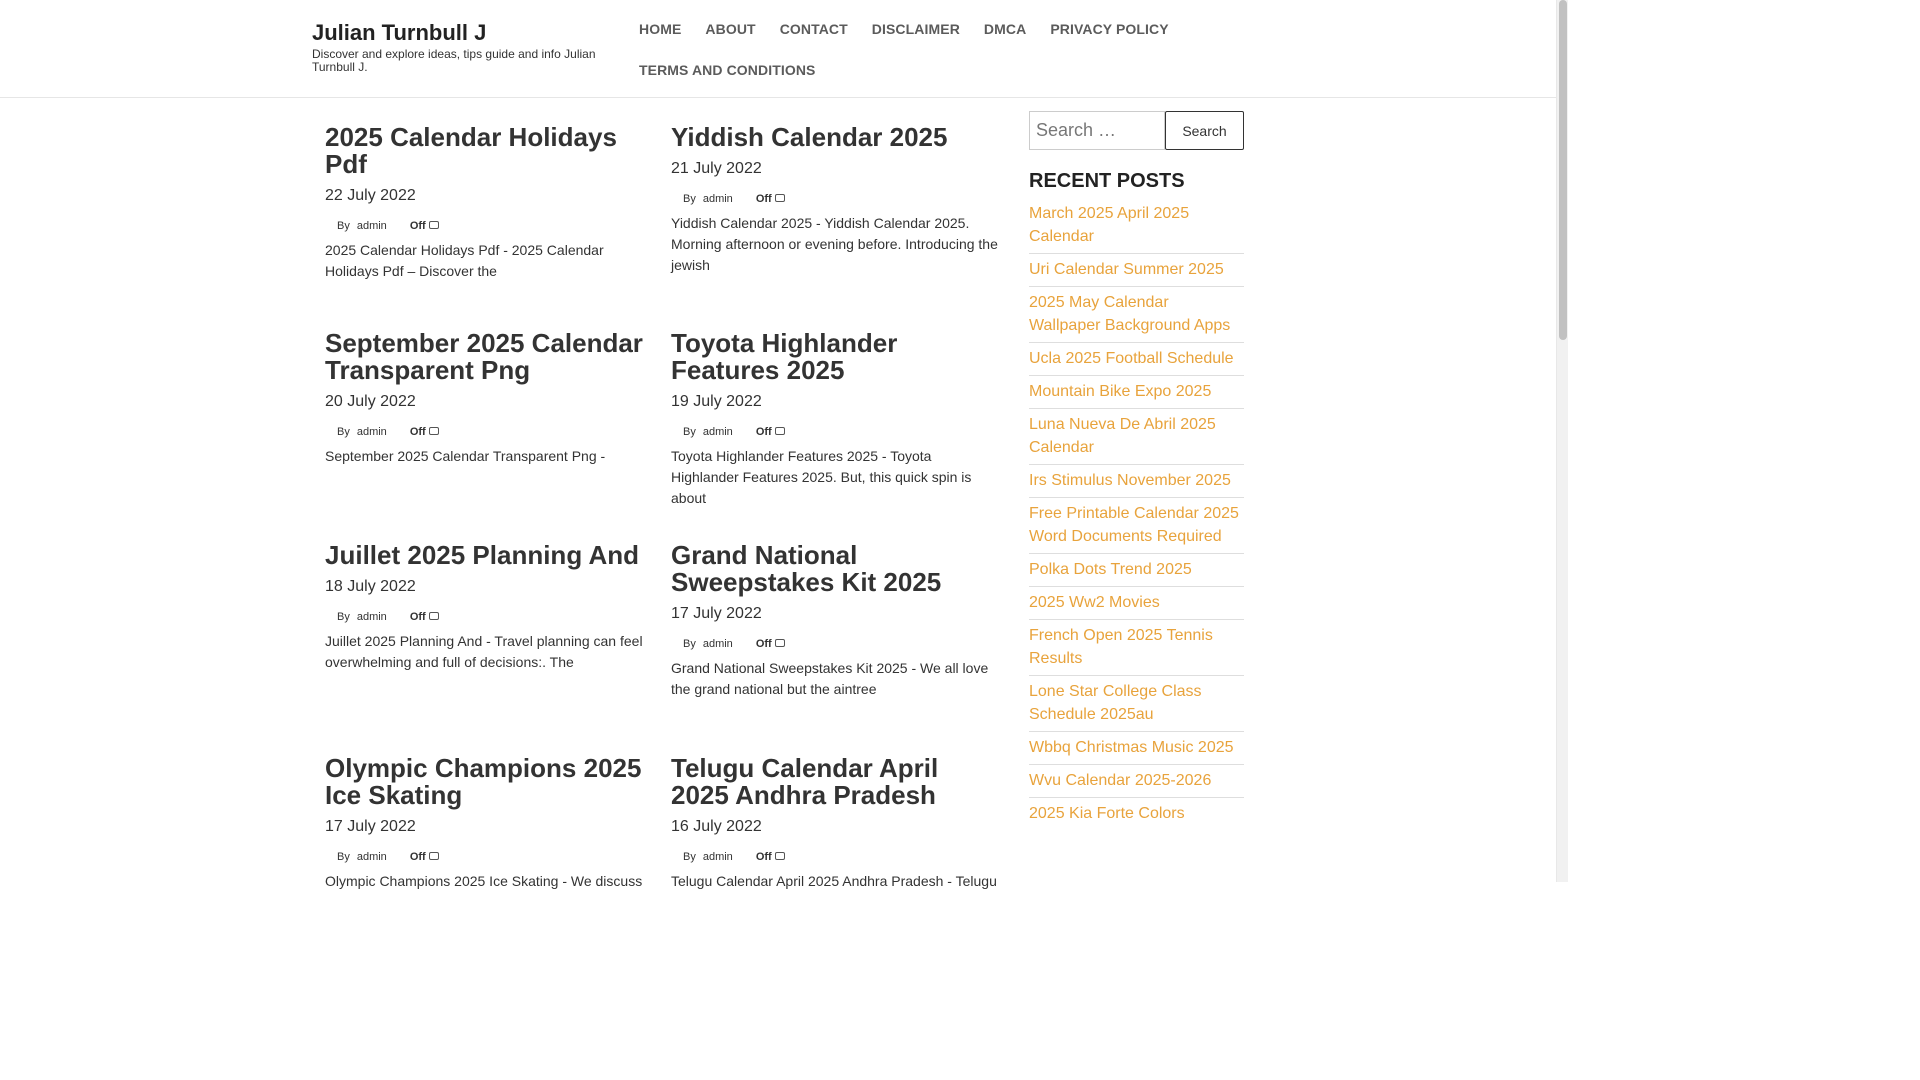 The height and width of the screenshot is (1080, 1920). I want to click on recent-post-link: Uri Calendar Summer 2025, so click(1126, 269).